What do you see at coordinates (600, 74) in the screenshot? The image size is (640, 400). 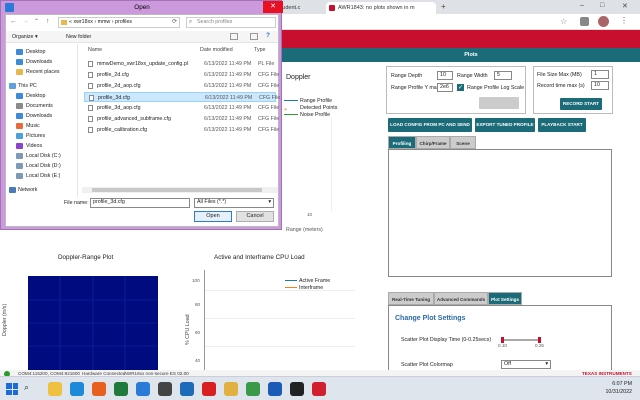 I see `file-size-input: 1` at bounding box center [600, 74].